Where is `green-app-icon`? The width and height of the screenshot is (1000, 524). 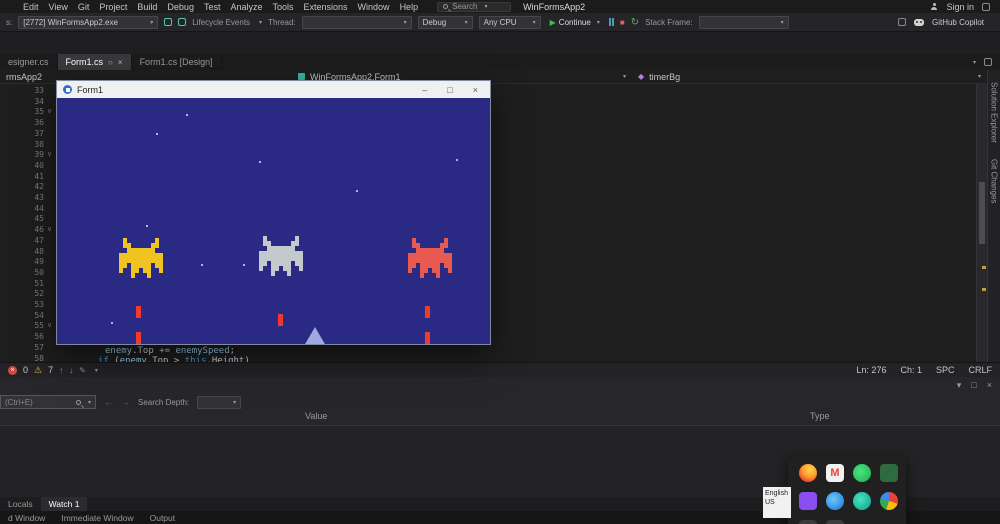 green-app-icon is located at coordinates (889, 473).